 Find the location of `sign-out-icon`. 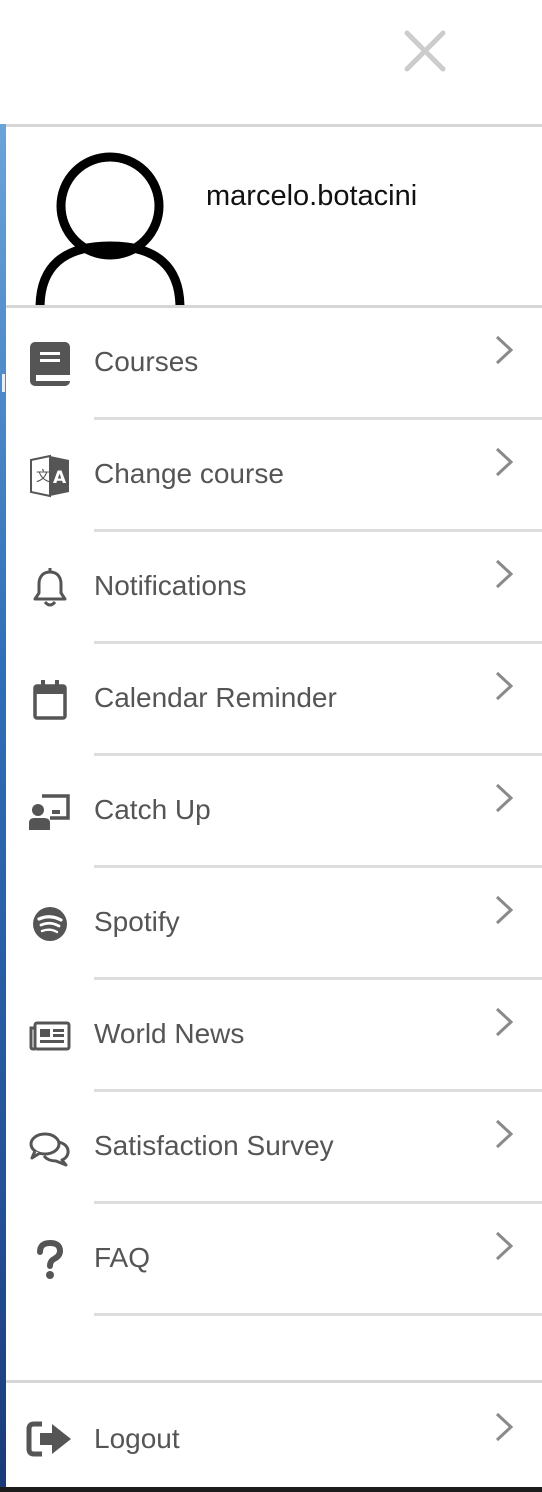

sign-out-icon is located at coordinates (50, 1439).